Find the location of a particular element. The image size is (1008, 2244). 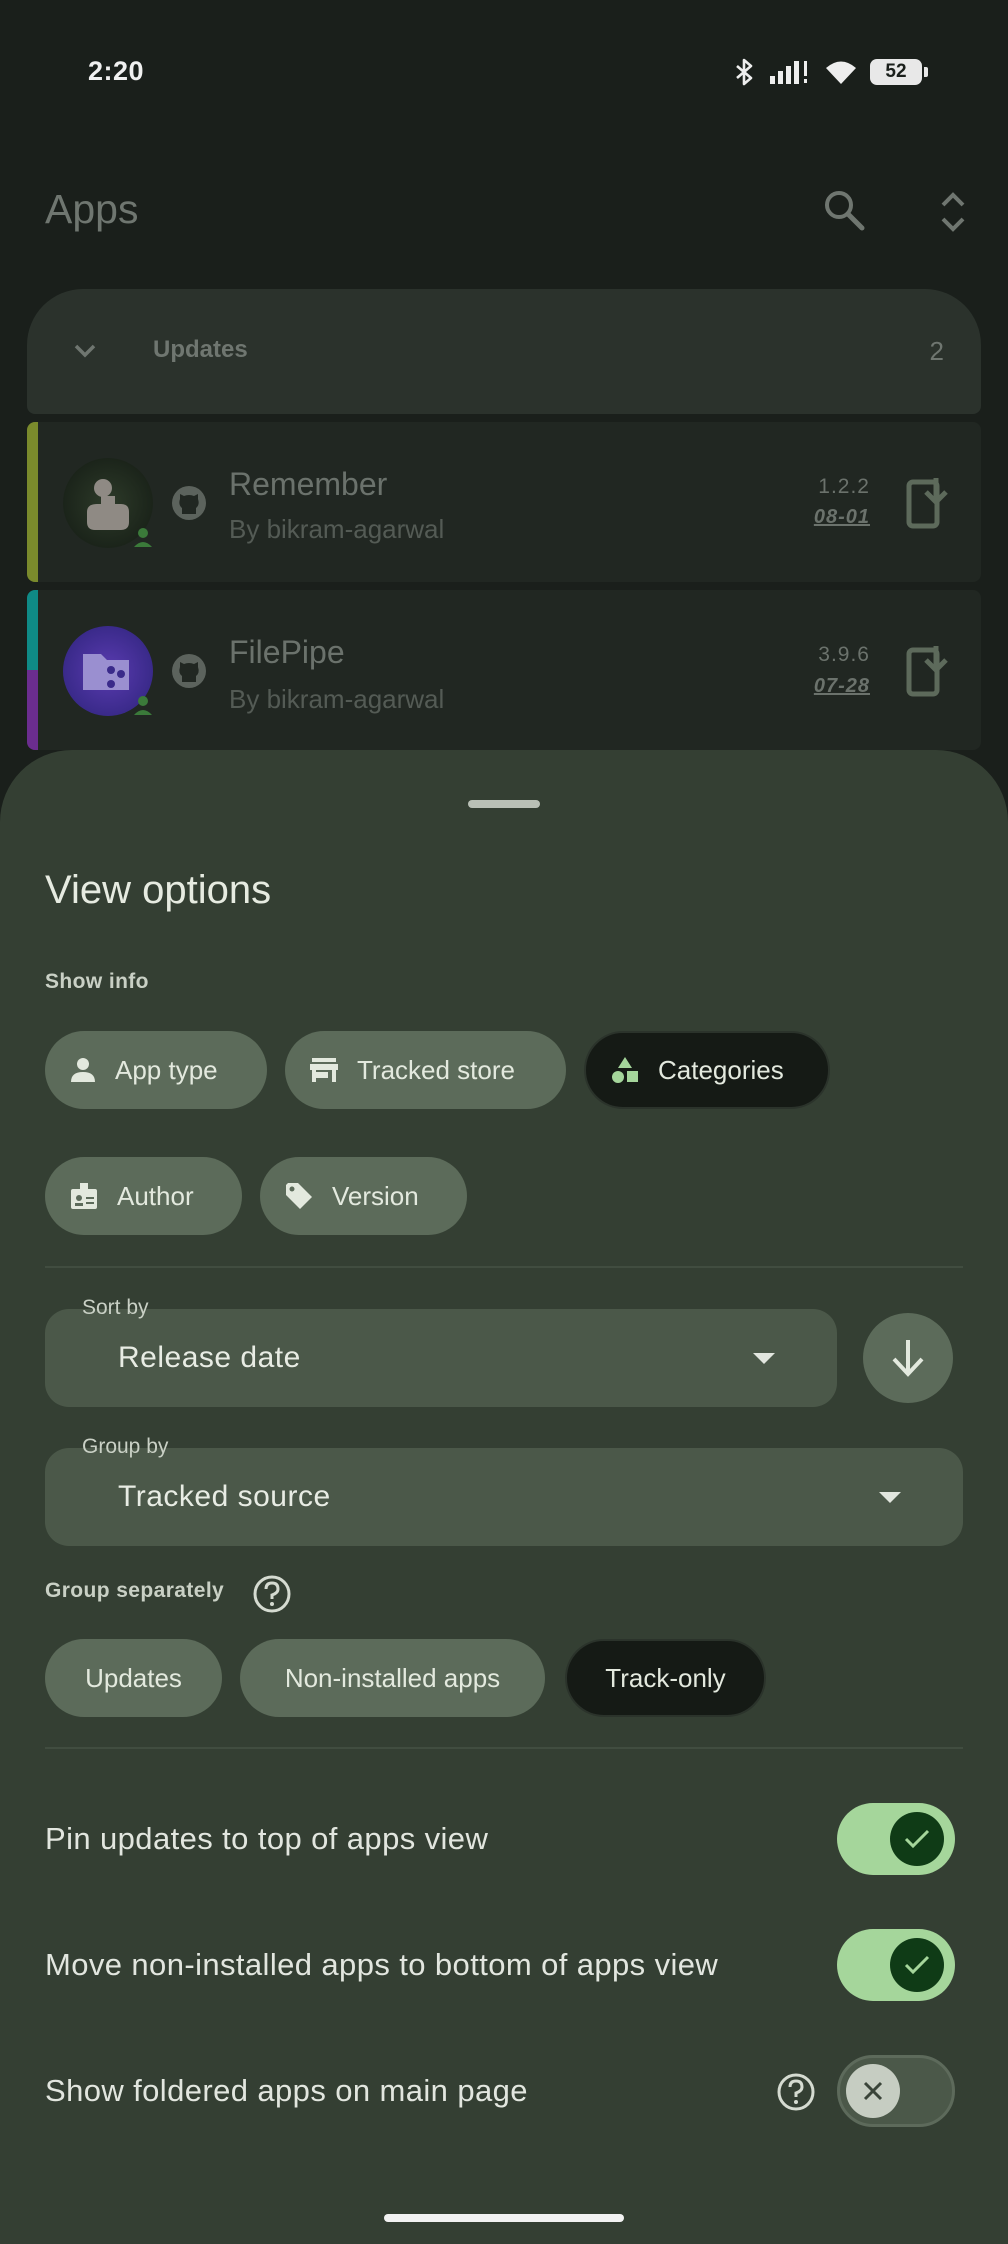

battery-level: 52 is located at coordinates (896, 71).